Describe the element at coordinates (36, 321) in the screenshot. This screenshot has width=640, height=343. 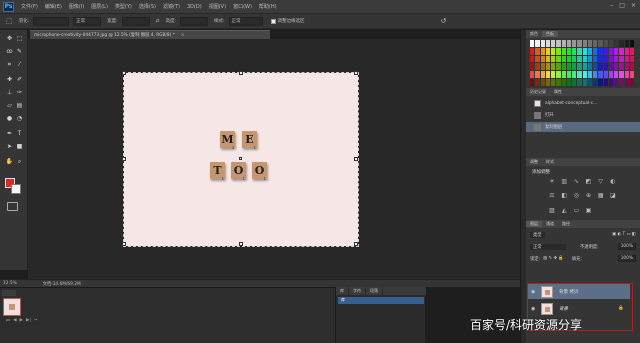
I see `split-icon: ✂` at that location.